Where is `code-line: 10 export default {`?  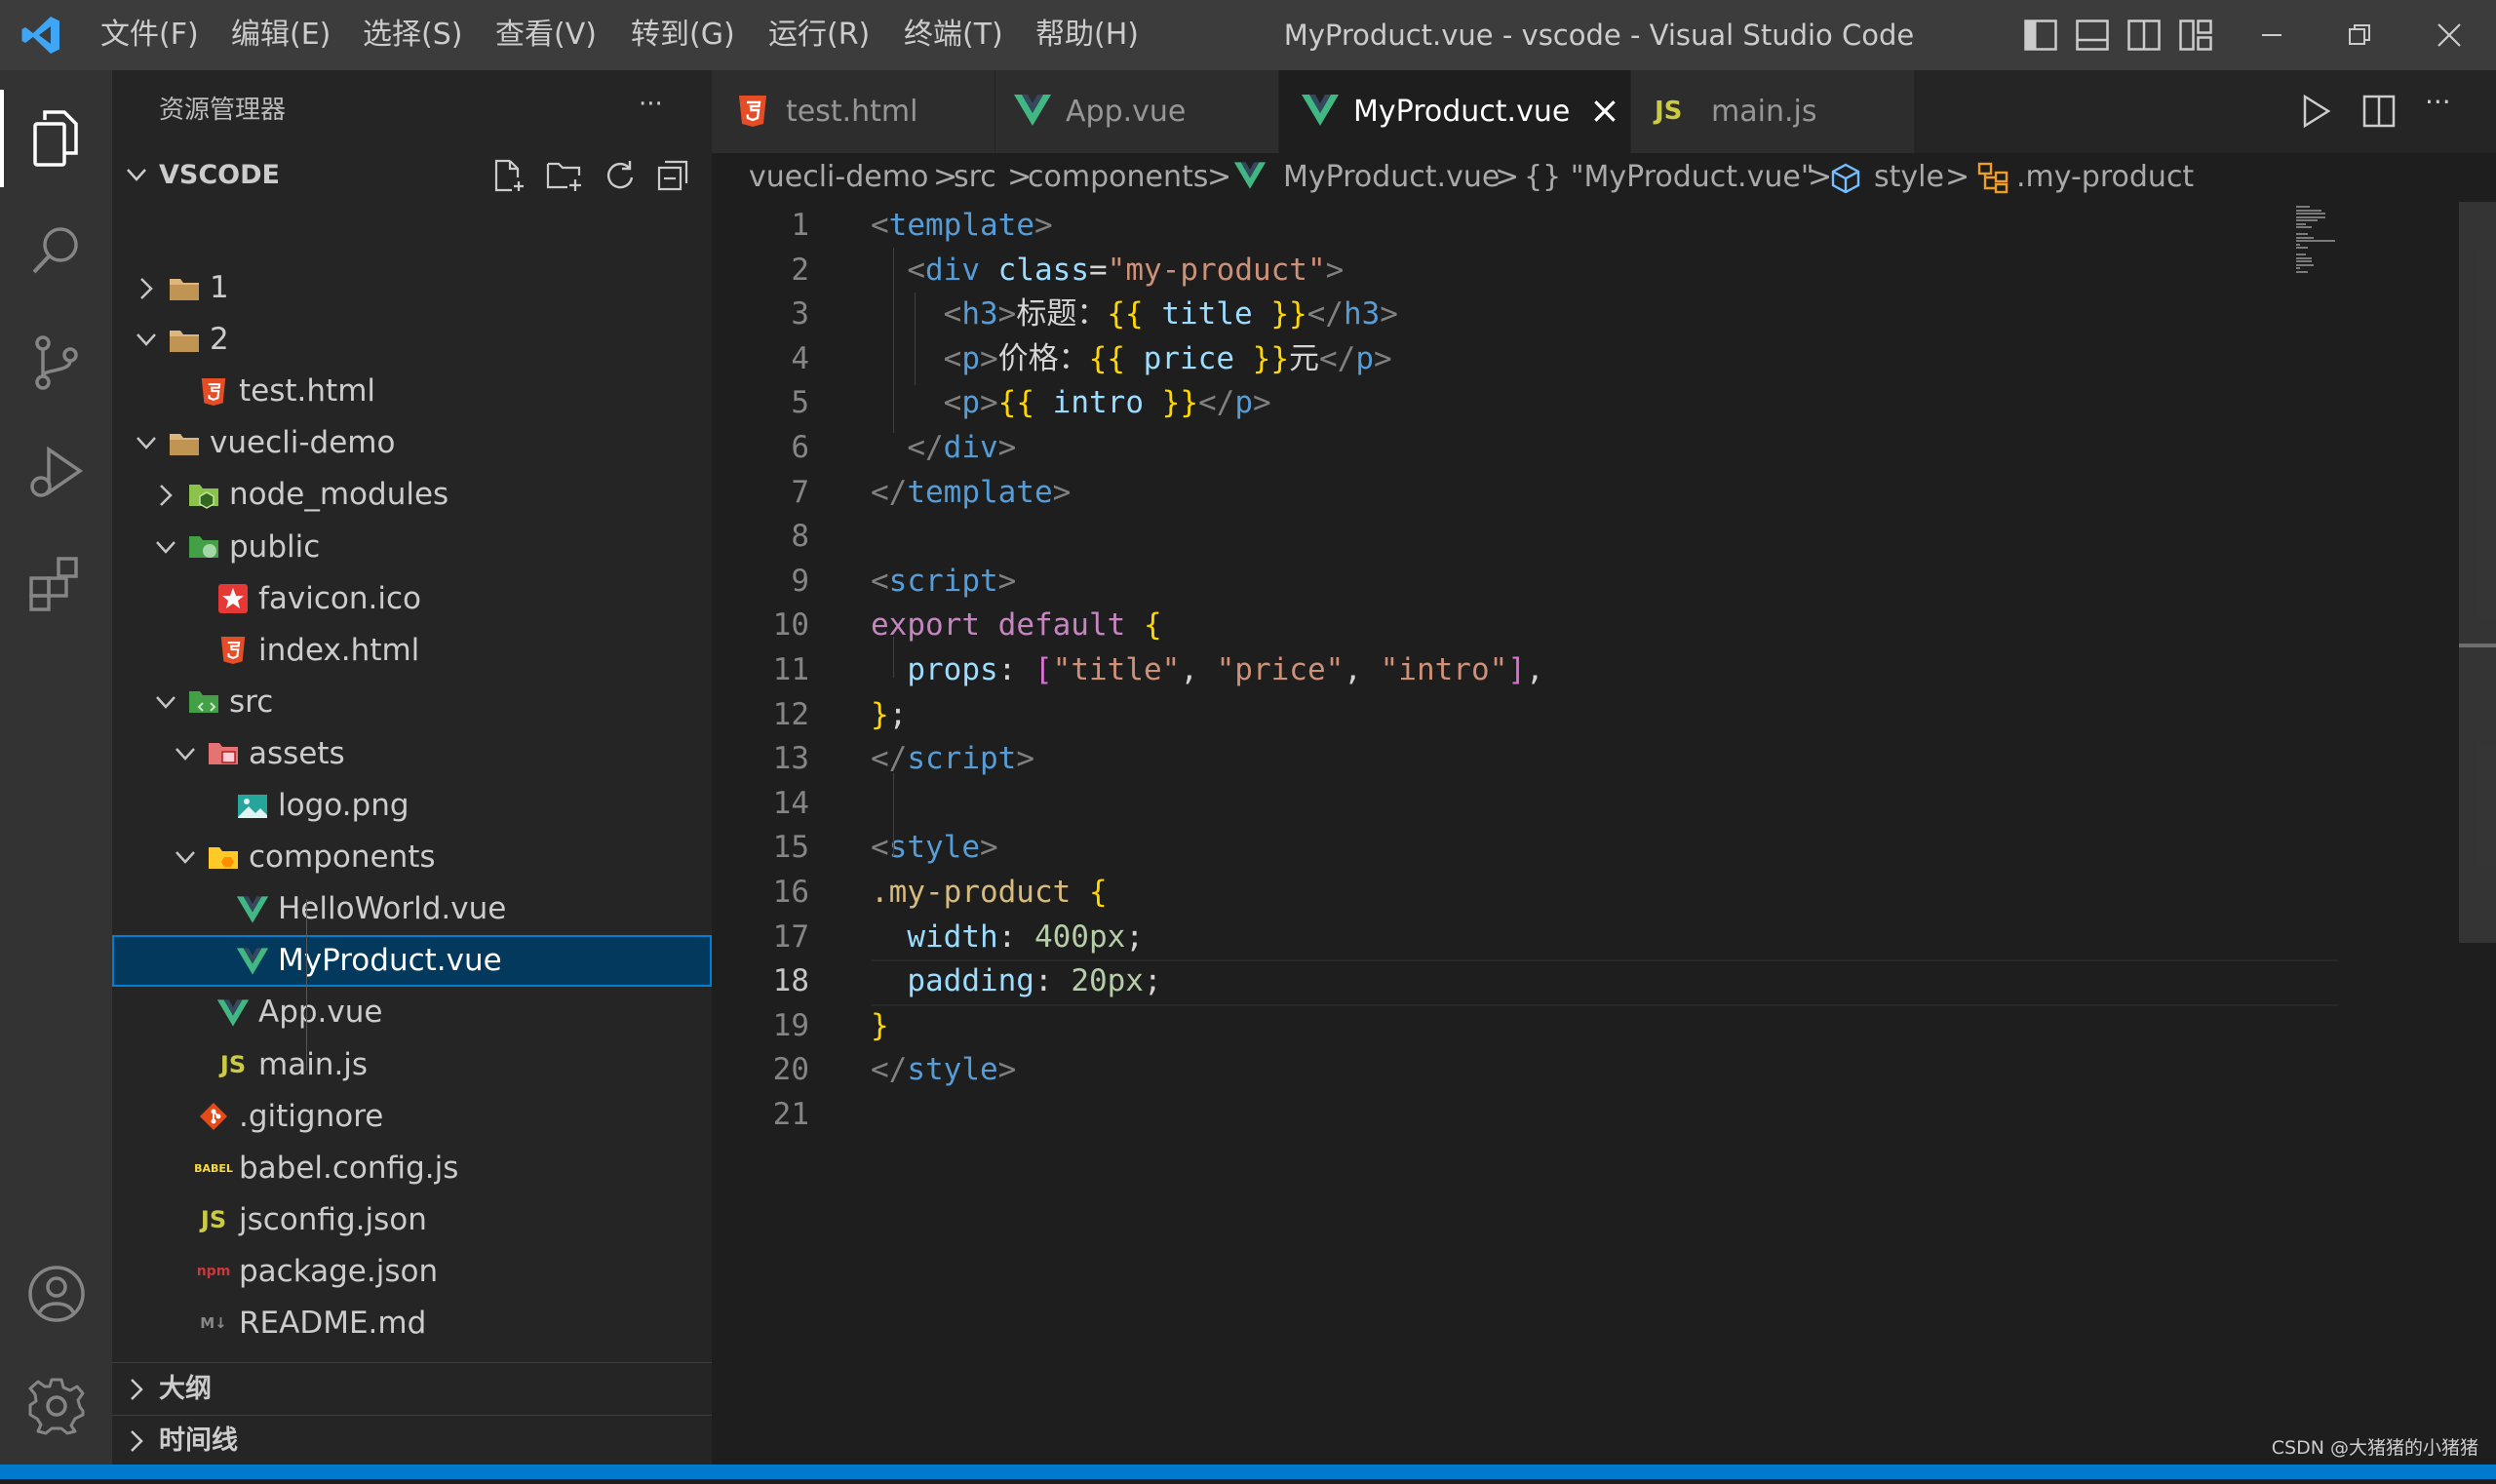 code-line: 10 export default { is located at coordinates (1540, 626).